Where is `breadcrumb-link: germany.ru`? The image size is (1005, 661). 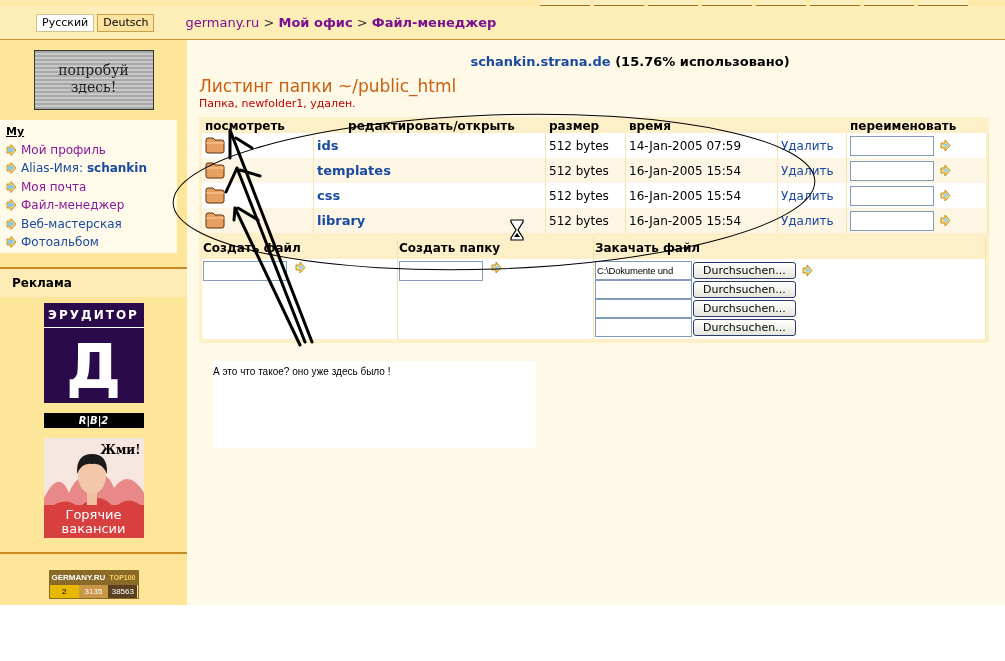
breadcrumb-link: germany.ru is located at coordinates (222, 22).